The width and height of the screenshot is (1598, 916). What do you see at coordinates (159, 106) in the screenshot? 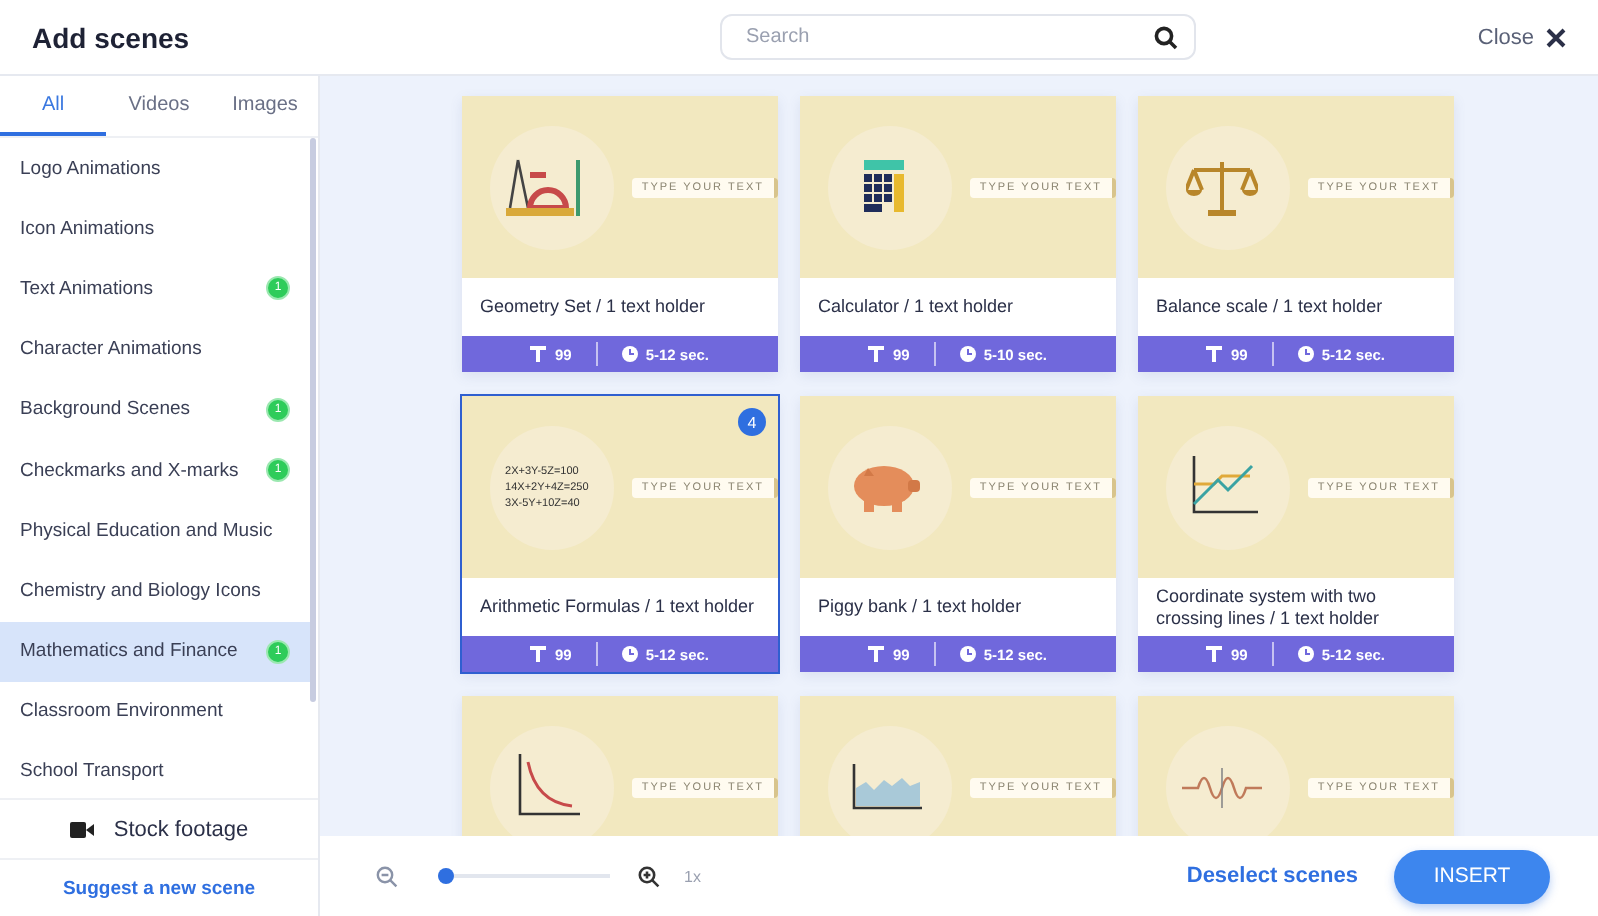
I see `category-tab: Videos` at bounding box center [159, 106].